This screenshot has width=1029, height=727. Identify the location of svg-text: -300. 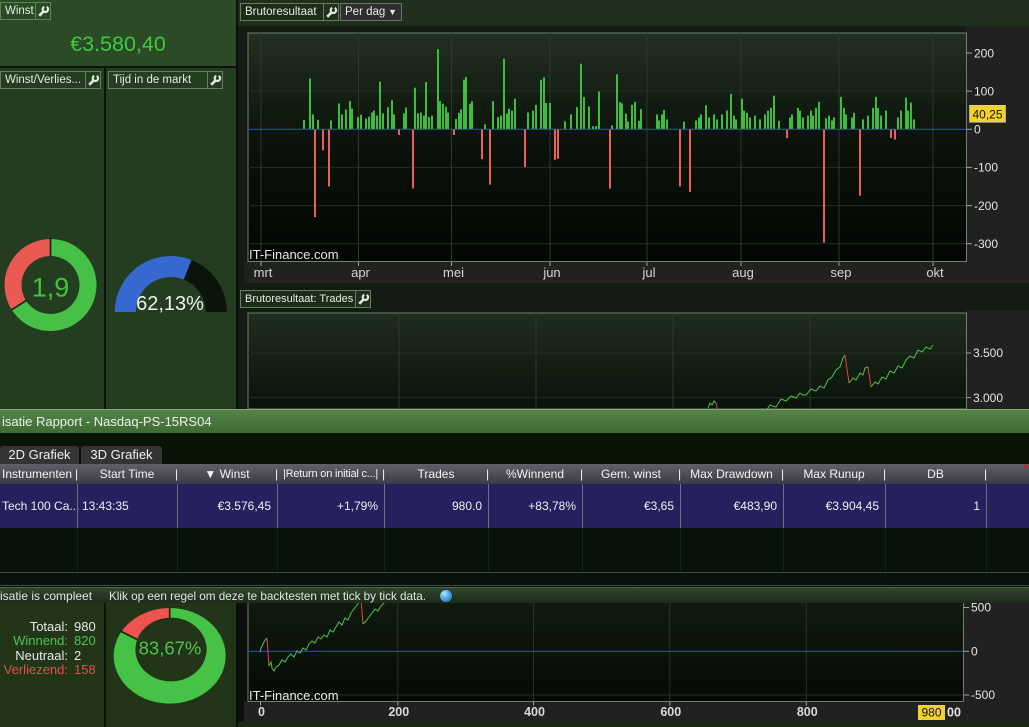
(986, 244).